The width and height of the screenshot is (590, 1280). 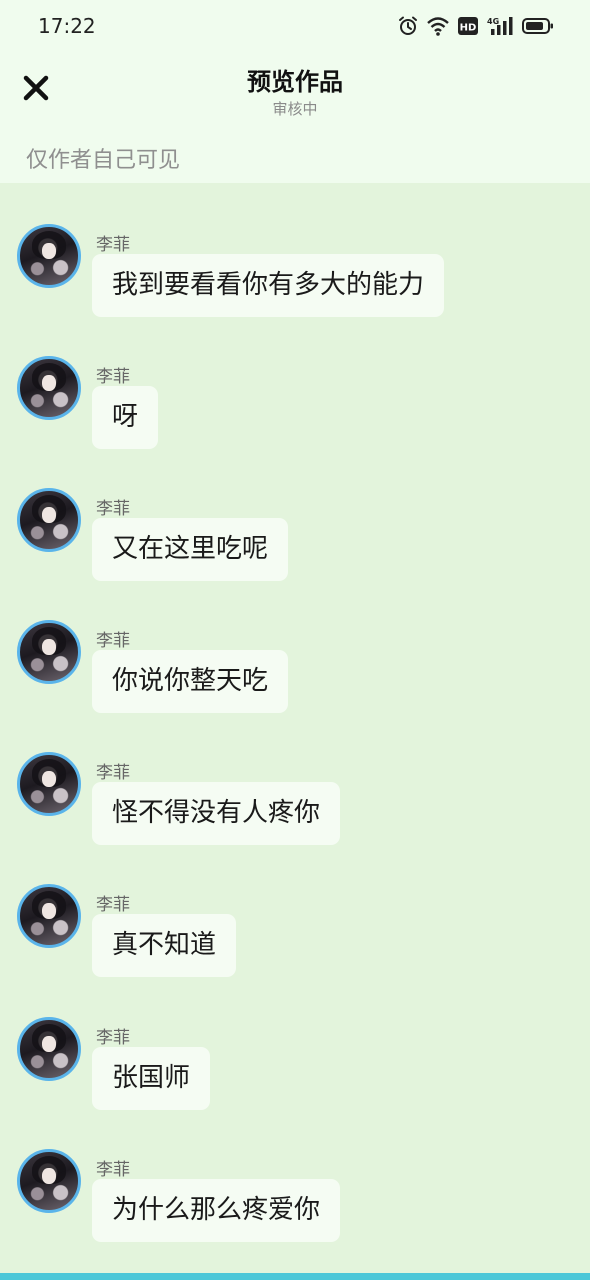 What do you see at coordinates (67, 26) in the screenshot?
I see `status-time: 17:22` at bounding box center [67, 26].